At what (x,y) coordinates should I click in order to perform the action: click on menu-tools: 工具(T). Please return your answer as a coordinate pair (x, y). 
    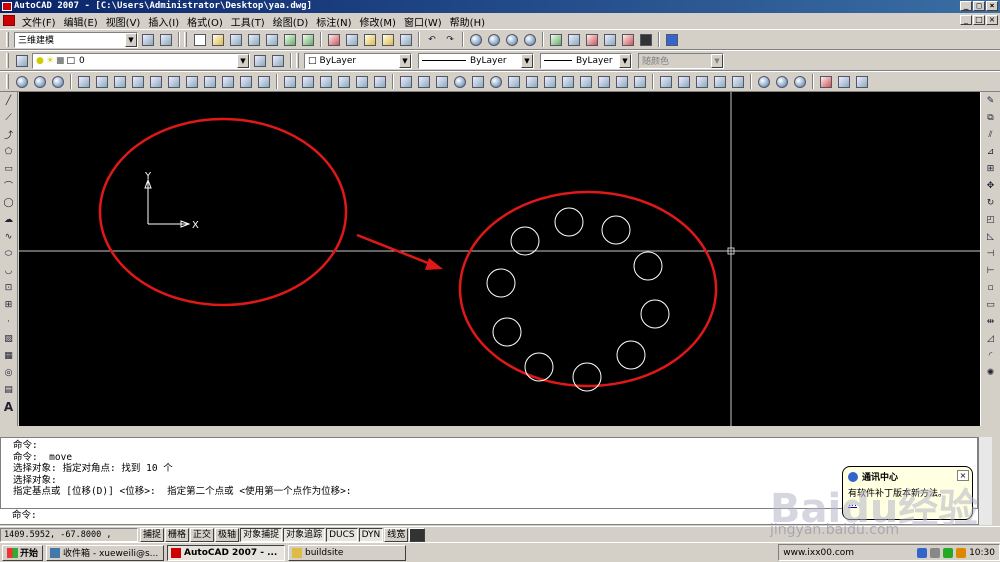
    Looking at the image, I should click on (248, 21).